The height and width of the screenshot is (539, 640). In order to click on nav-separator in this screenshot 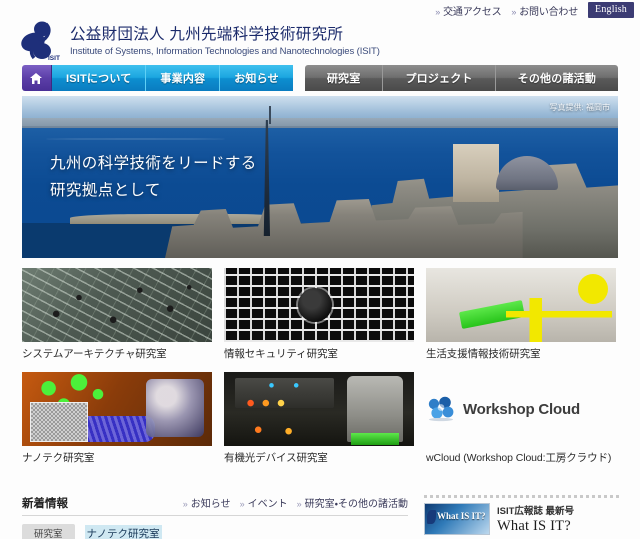, I will do `click(299, 78)`.